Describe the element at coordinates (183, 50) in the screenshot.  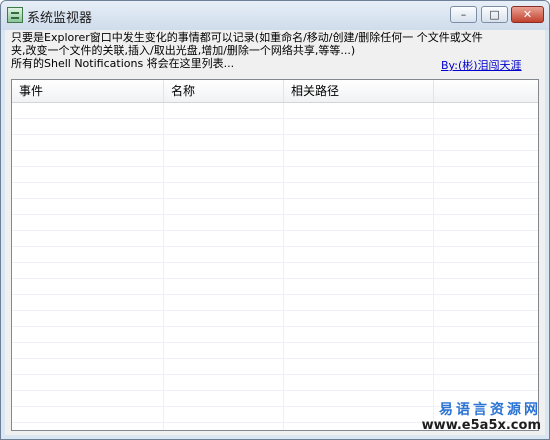
I see `description-line-2: 夹,改变一个文件的关联,插入/取出光盘,增加/删除一个网络共享,等等...)` at that location.